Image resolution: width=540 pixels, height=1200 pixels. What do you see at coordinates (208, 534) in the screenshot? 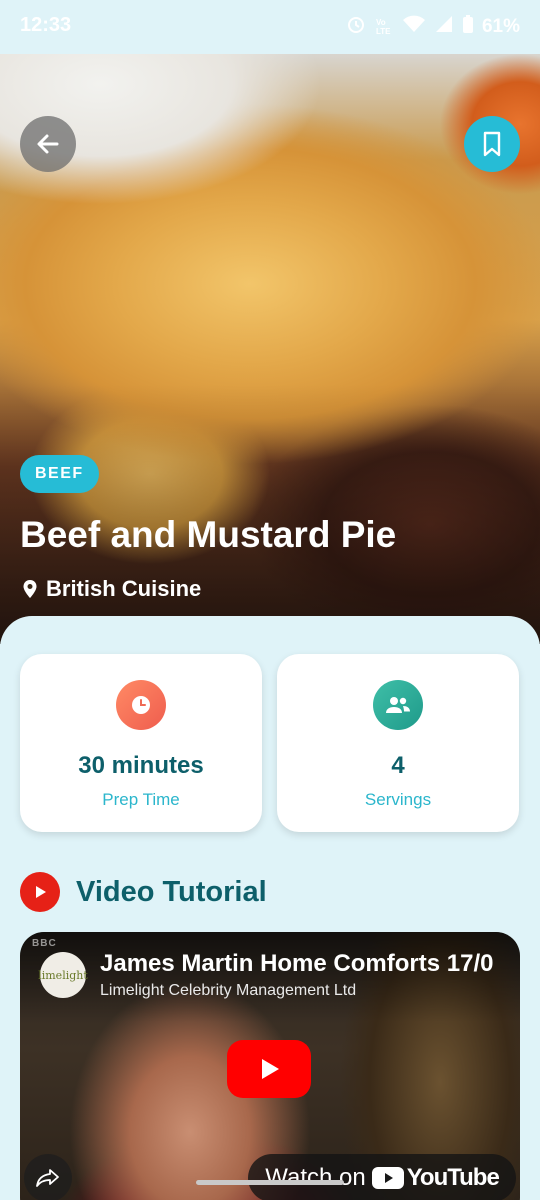
I see `recipe-title: Beef and Mustard Pie` at bounding box center [208, 534].